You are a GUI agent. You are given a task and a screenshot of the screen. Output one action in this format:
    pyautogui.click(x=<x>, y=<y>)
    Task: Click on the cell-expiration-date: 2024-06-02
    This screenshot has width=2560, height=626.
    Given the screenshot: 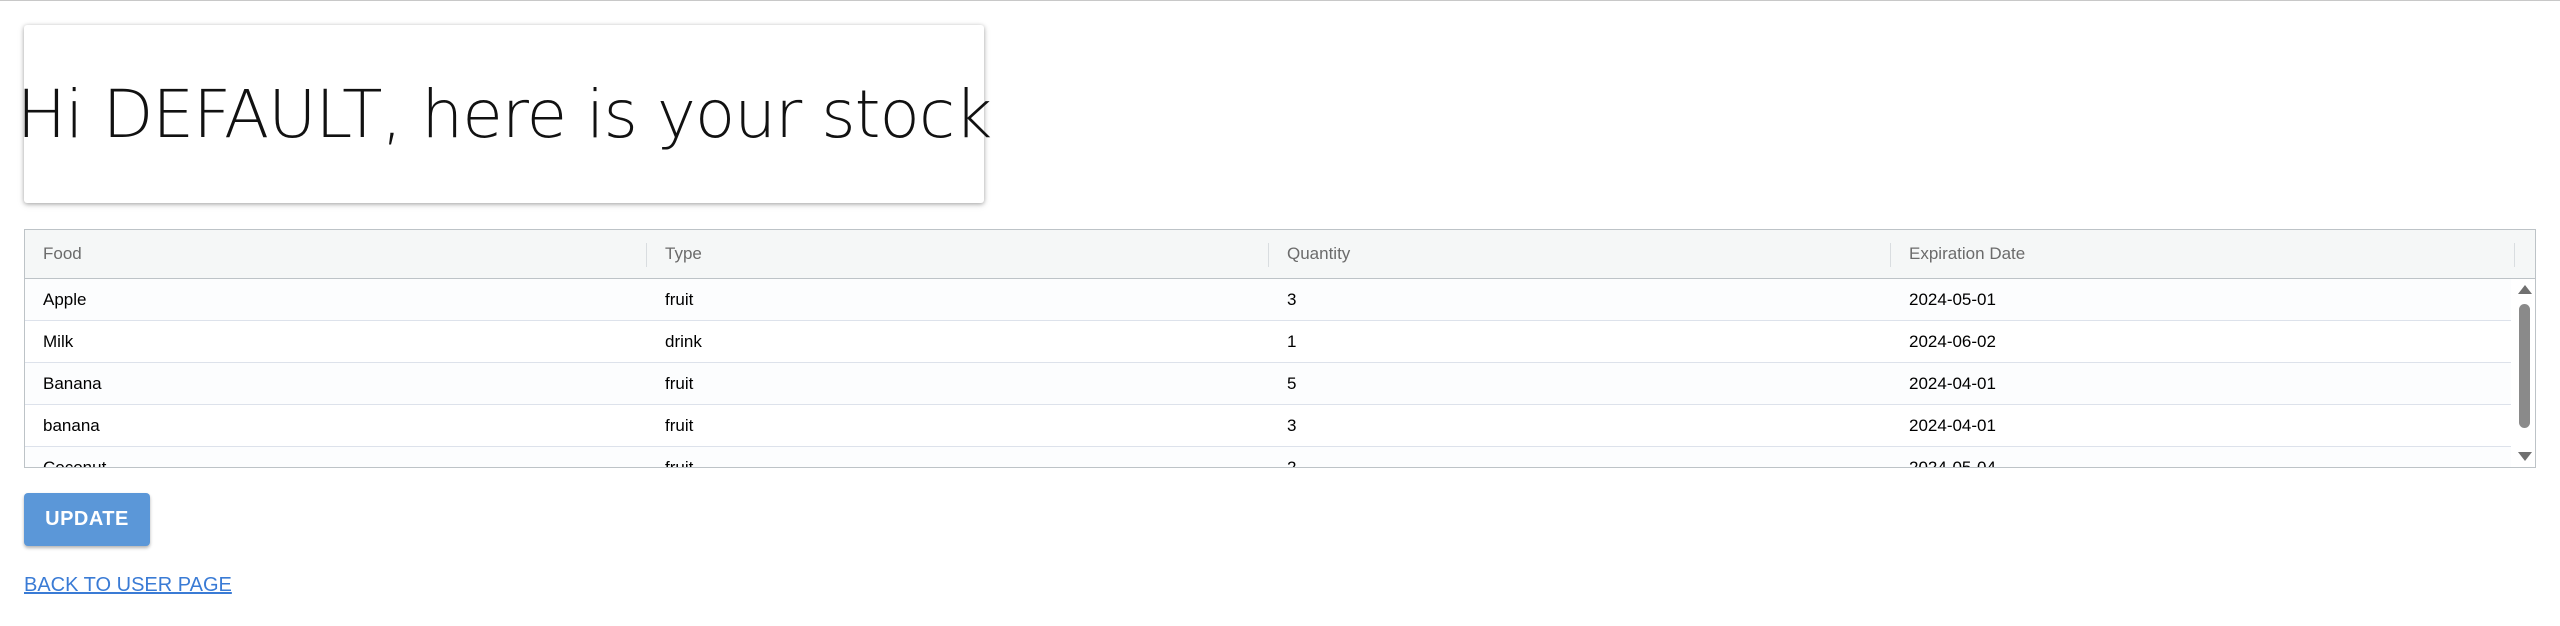 What is the action you would take?
    pyautogui.click(x=2203, y=341)
    